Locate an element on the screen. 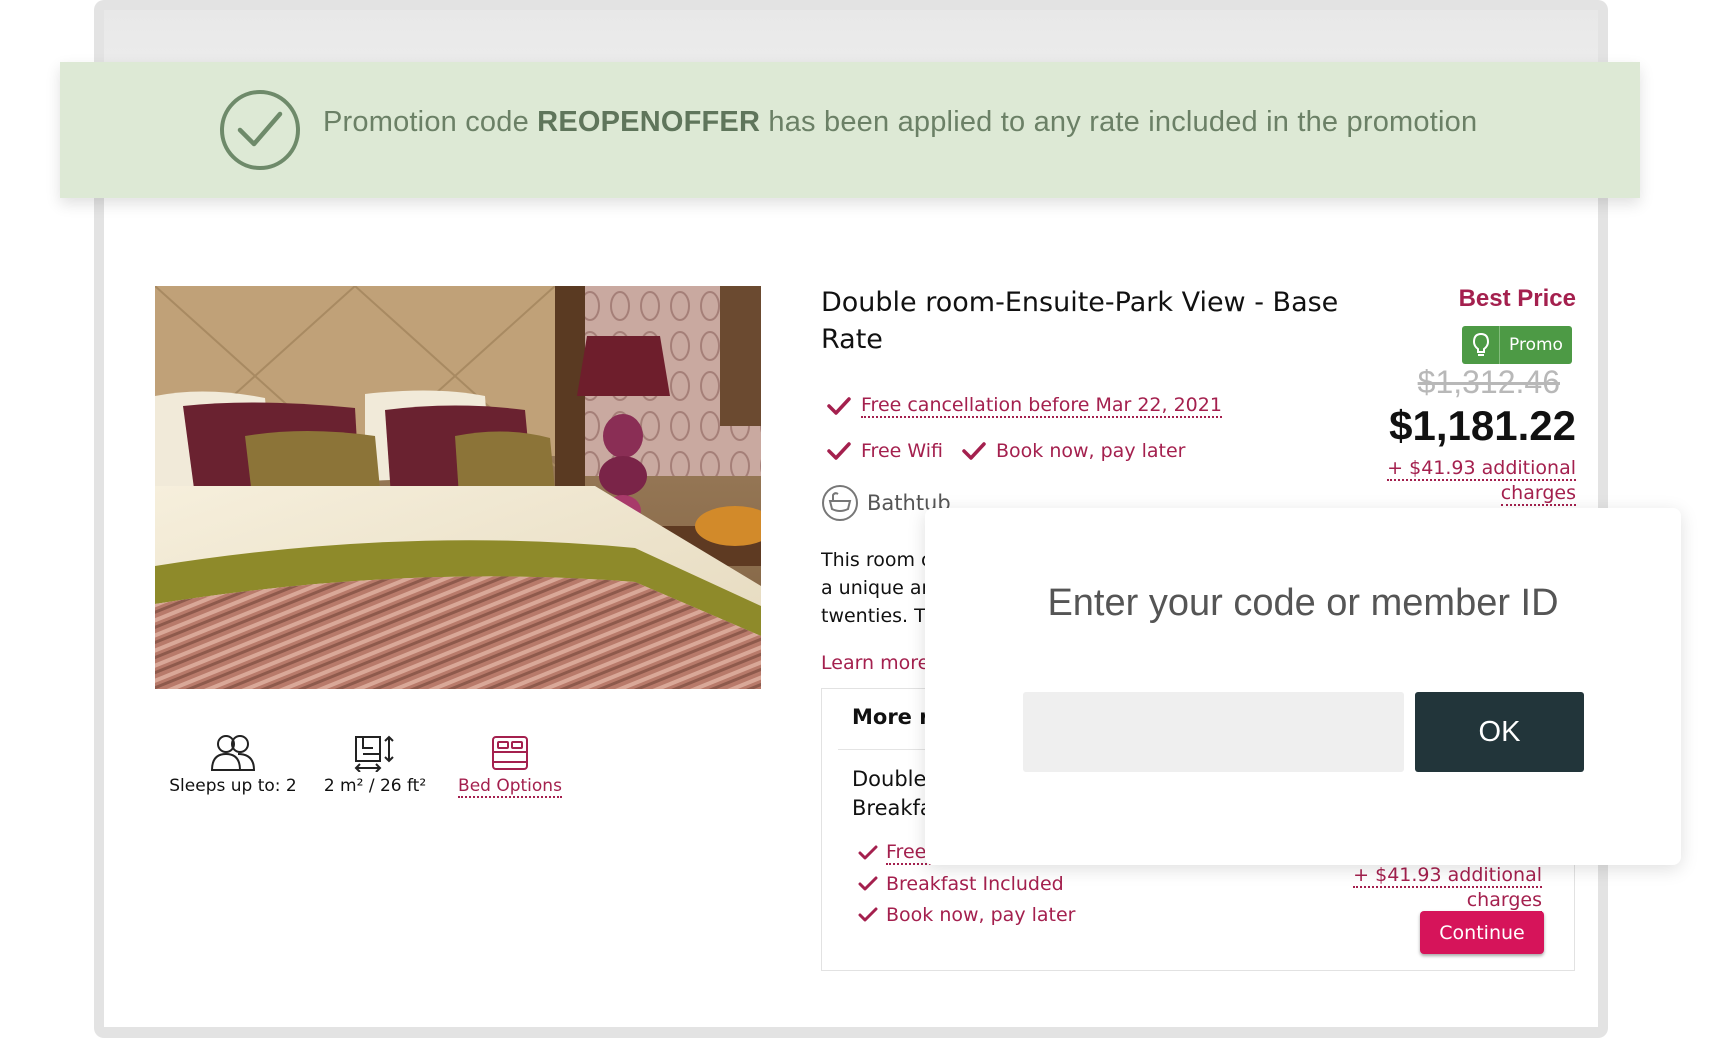  check-circle-icon is located at coordinates (260, 130).